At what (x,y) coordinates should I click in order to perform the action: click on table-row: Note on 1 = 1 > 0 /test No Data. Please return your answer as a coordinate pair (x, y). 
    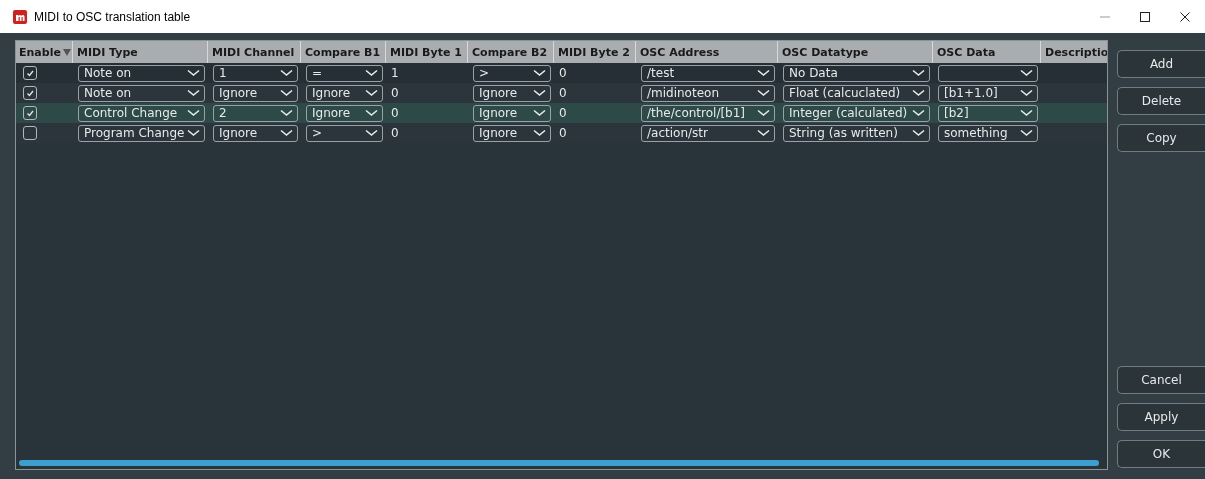
    Looking at the image, I should click on (561, 73).